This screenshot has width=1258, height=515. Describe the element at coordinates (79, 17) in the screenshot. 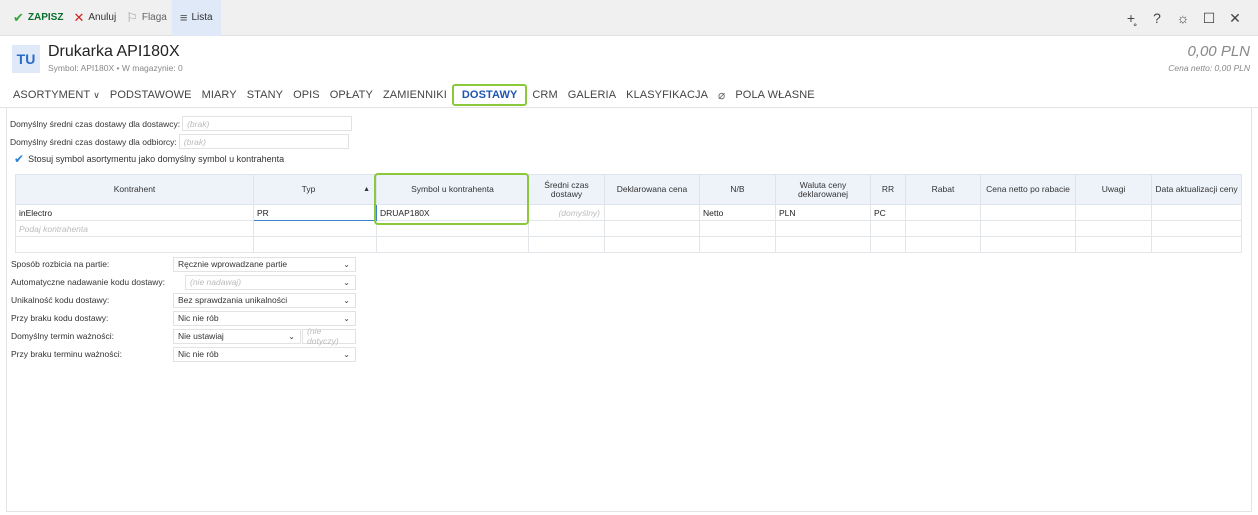

I see `close-icon: ✕` at that location.